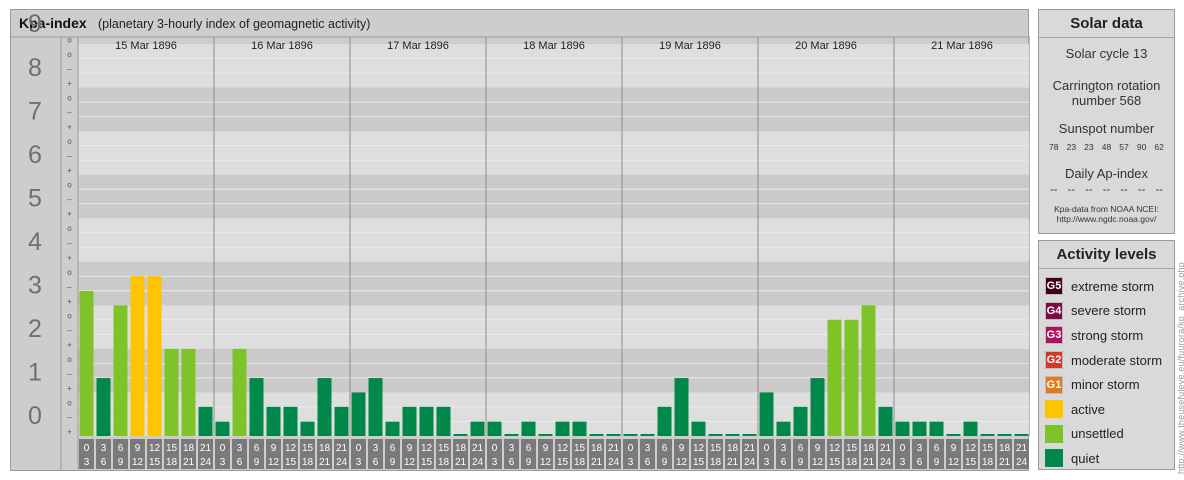 The width and height of the screenshot is (1184, 480). Describe the element at coordinates (1097, 434) in the screenshot. I see `level-label: unsettled` at that location.